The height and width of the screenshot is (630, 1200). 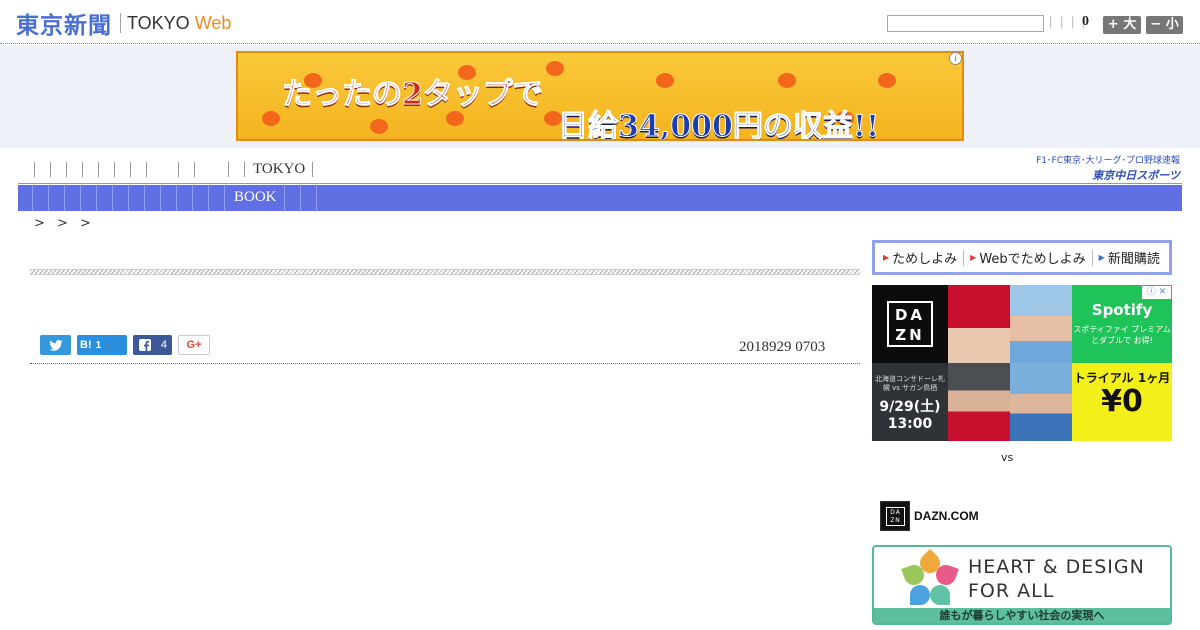 What do you see at coordinates (1056, 567) in the screenshot?
I see `heart-headline: HEART & DESIGN` at bounding box center [1056, 567].